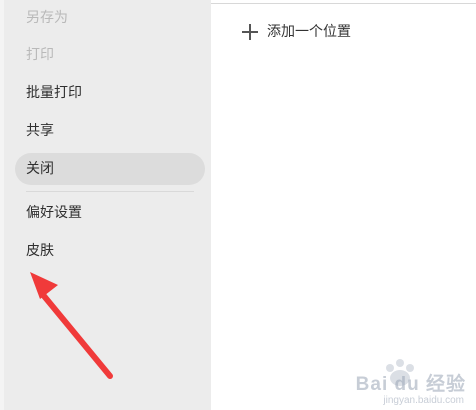 This screenshot has height=410, width=476. Describe the element at coordinates (309, 32) in the screenshot. I see `add-location-label: 添加一个位置` at that location.